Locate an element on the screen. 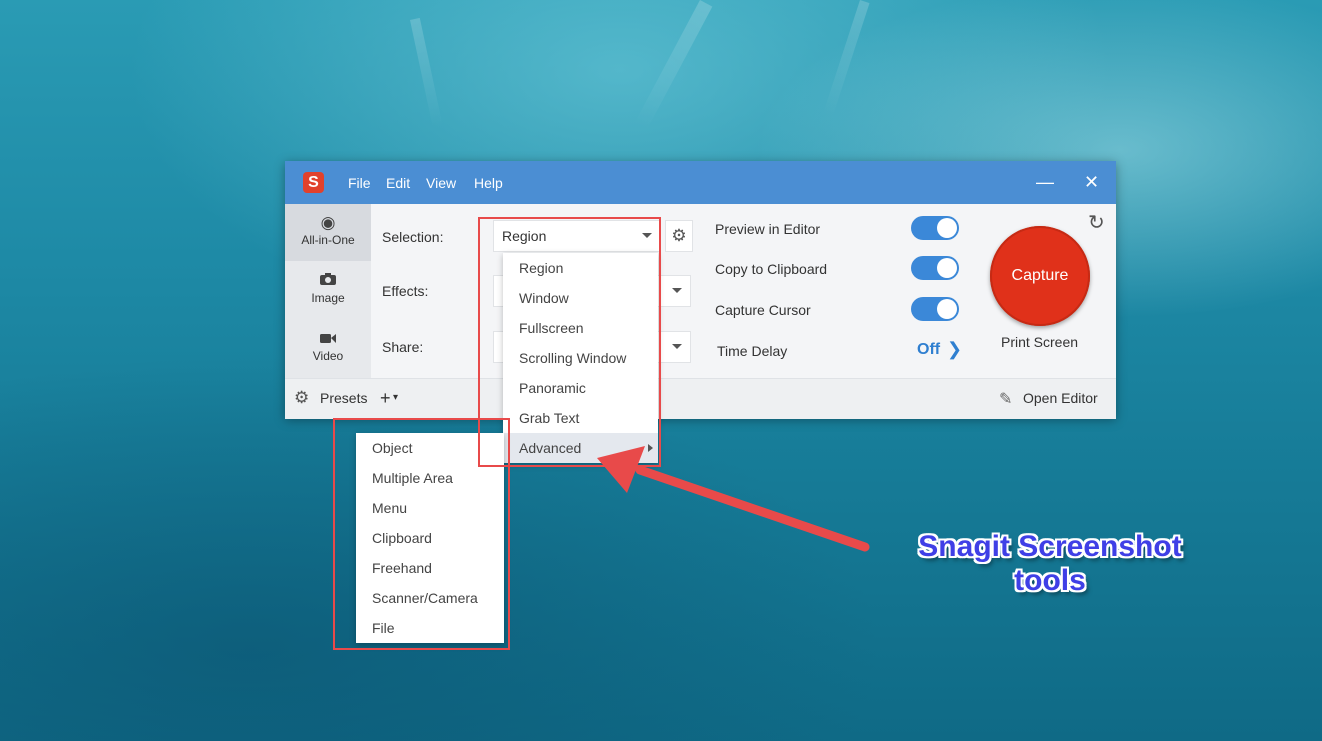 This screenshot has width=1322, height=741. annotation-arrow is located at coordinates (733, 499).